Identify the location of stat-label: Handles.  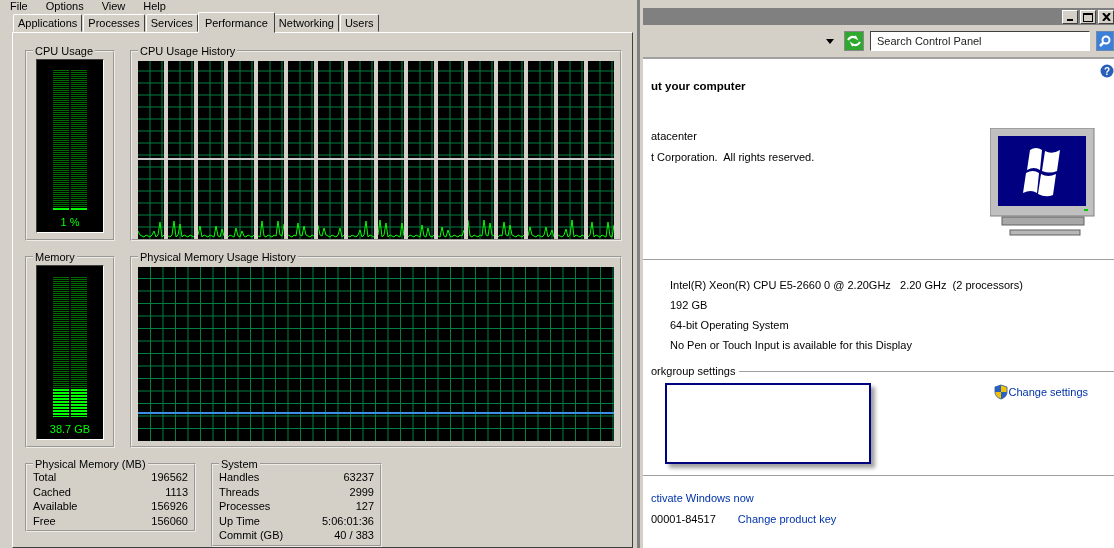
(239, 477).